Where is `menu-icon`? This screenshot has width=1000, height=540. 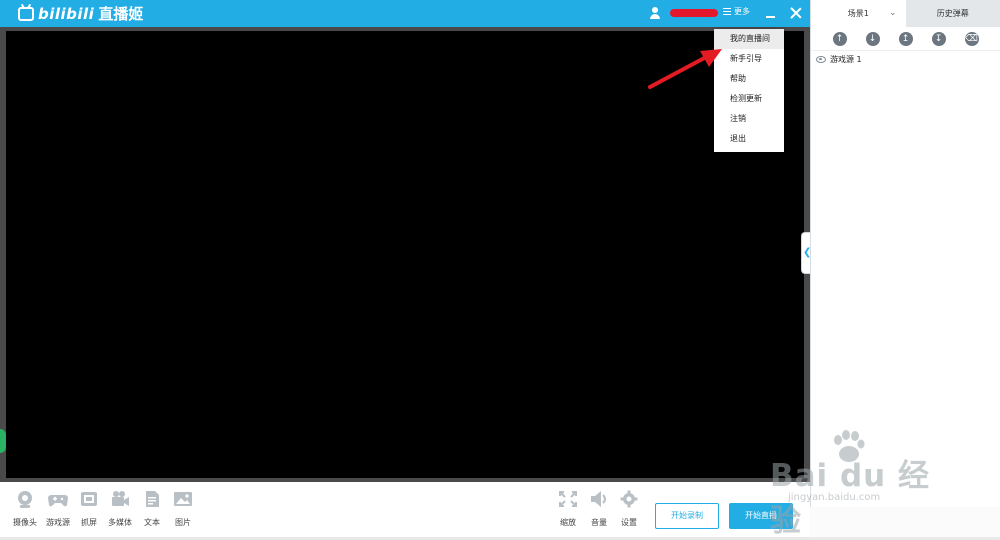
menu-icon is located at coordinates (727, 11).